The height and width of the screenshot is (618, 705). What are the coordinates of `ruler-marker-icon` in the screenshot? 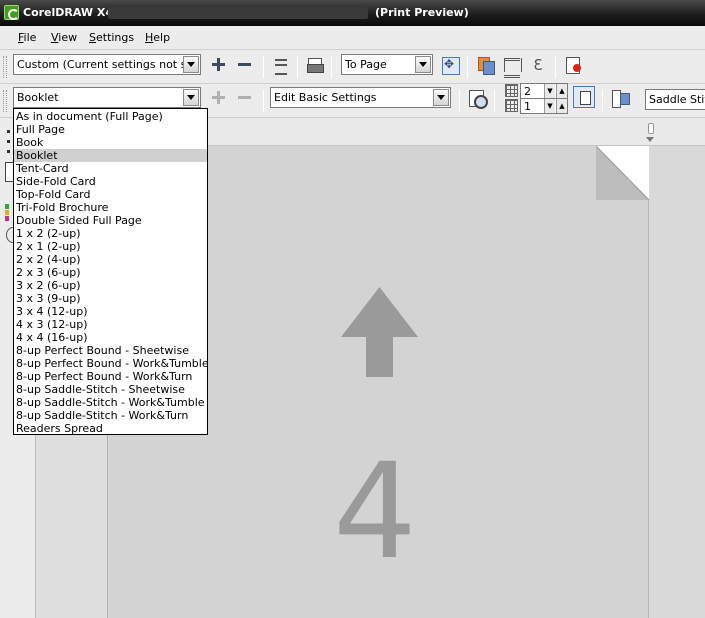 It's located at (651, 128).